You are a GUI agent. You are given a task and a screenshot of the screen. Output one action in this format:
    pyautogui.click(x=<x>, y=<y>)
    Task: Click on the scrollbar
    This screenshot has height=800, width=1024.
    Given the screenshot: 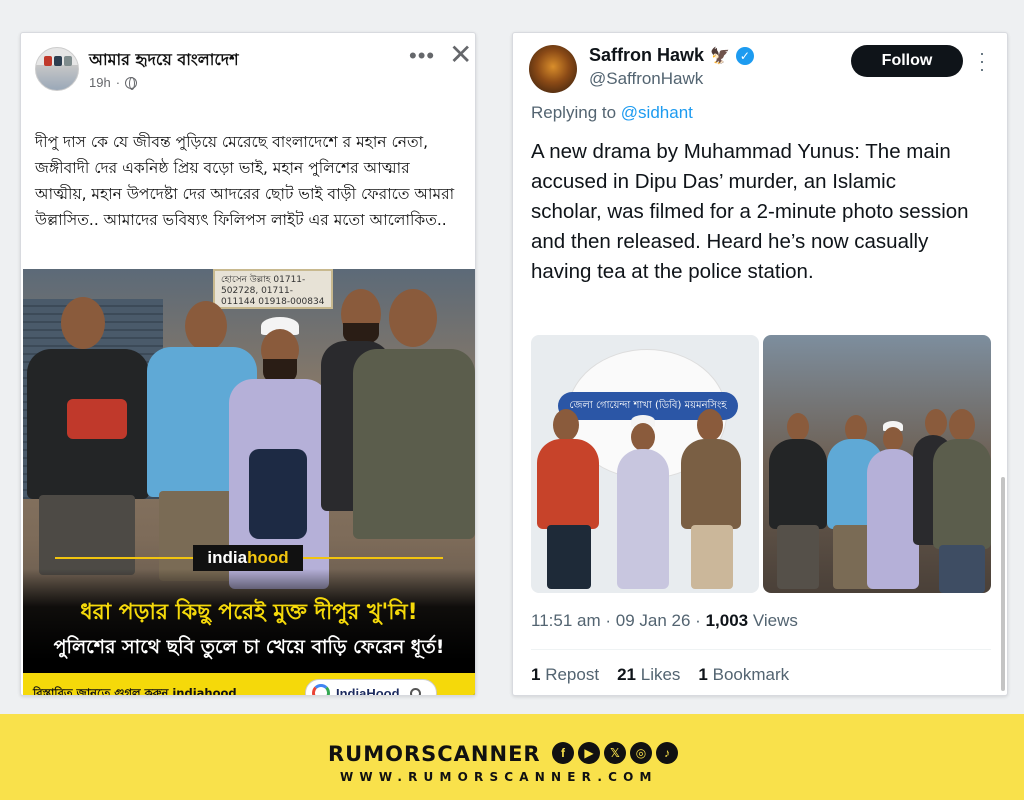 What is the action you would take?
    pyautogui.click(x=1003, y=584)
    